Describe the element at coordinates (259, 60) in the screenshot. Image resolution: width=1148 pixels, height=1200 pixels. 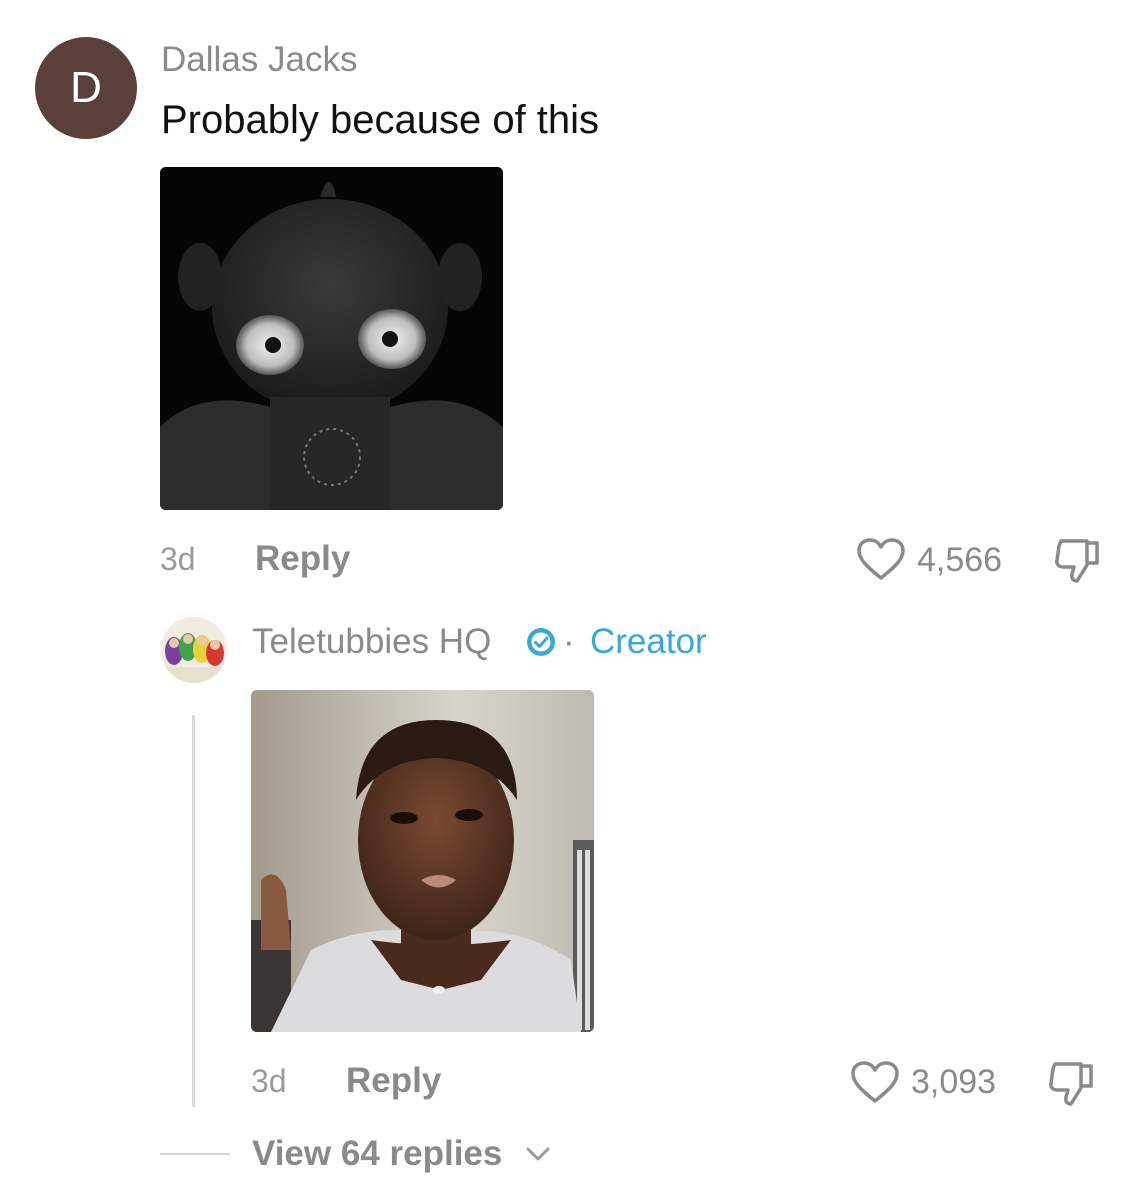
I see `comment-username: Dallas Jacks` at that location.